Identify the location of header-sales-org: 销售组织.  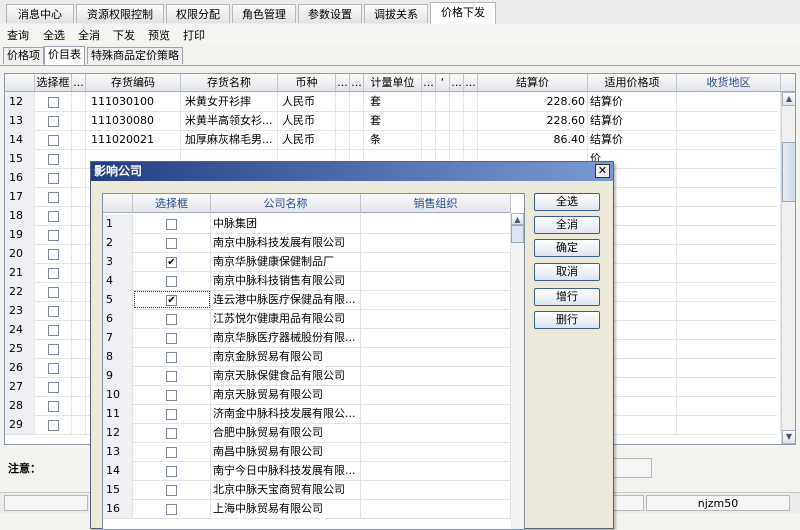
(436, 203).